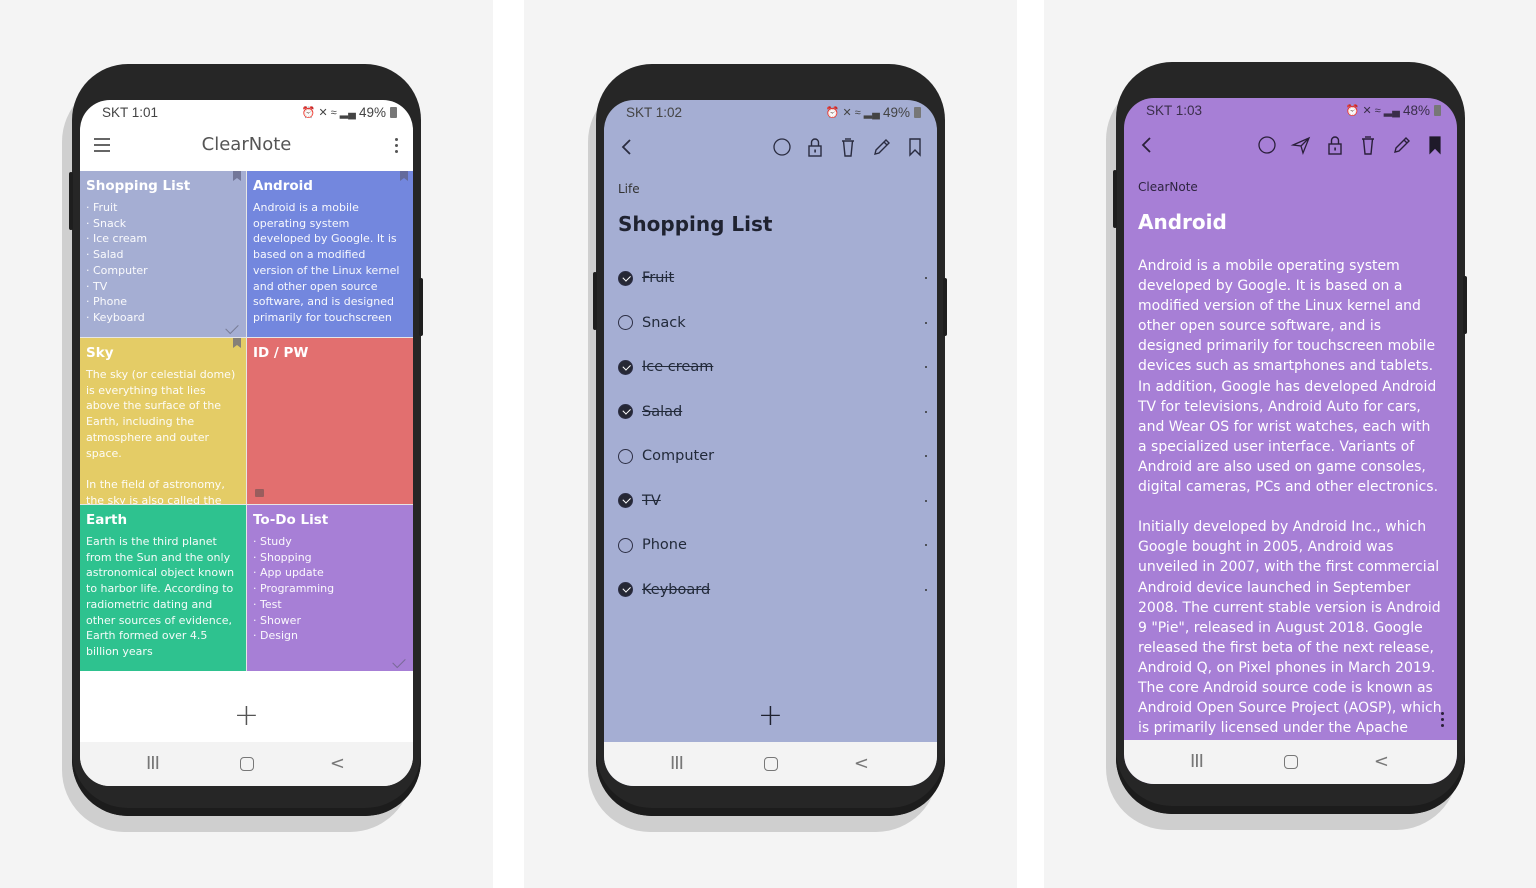 The width and height of the screenshot is (1536, 888). I want to click on bookmark-icon, so click(915, 147).